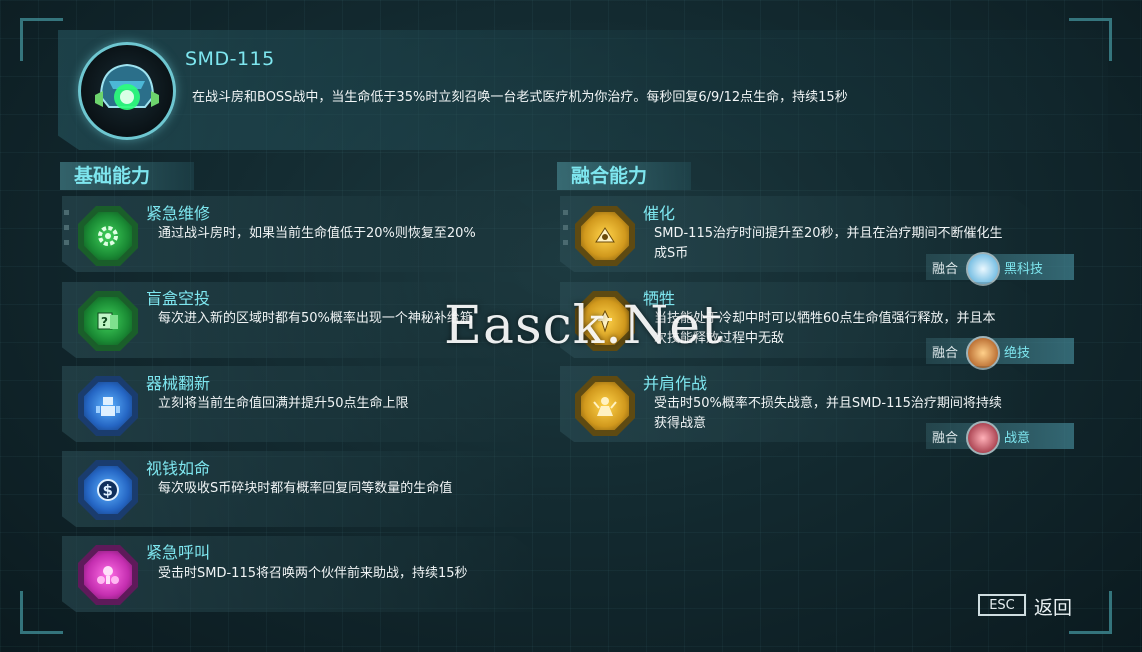 The height and width of the screenshot is (652, 1142). I want to click on robot-upgrade-icon, so click(108, 406).